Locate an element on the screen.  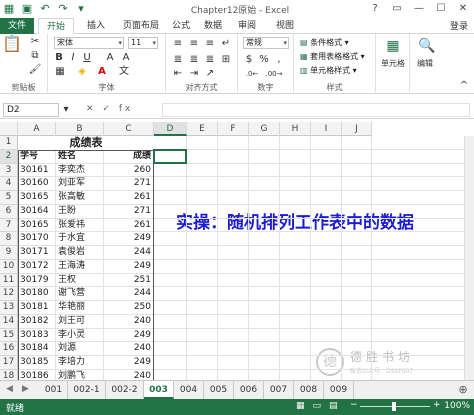
row-header-8: 8 is located at coordinates (9, 239).